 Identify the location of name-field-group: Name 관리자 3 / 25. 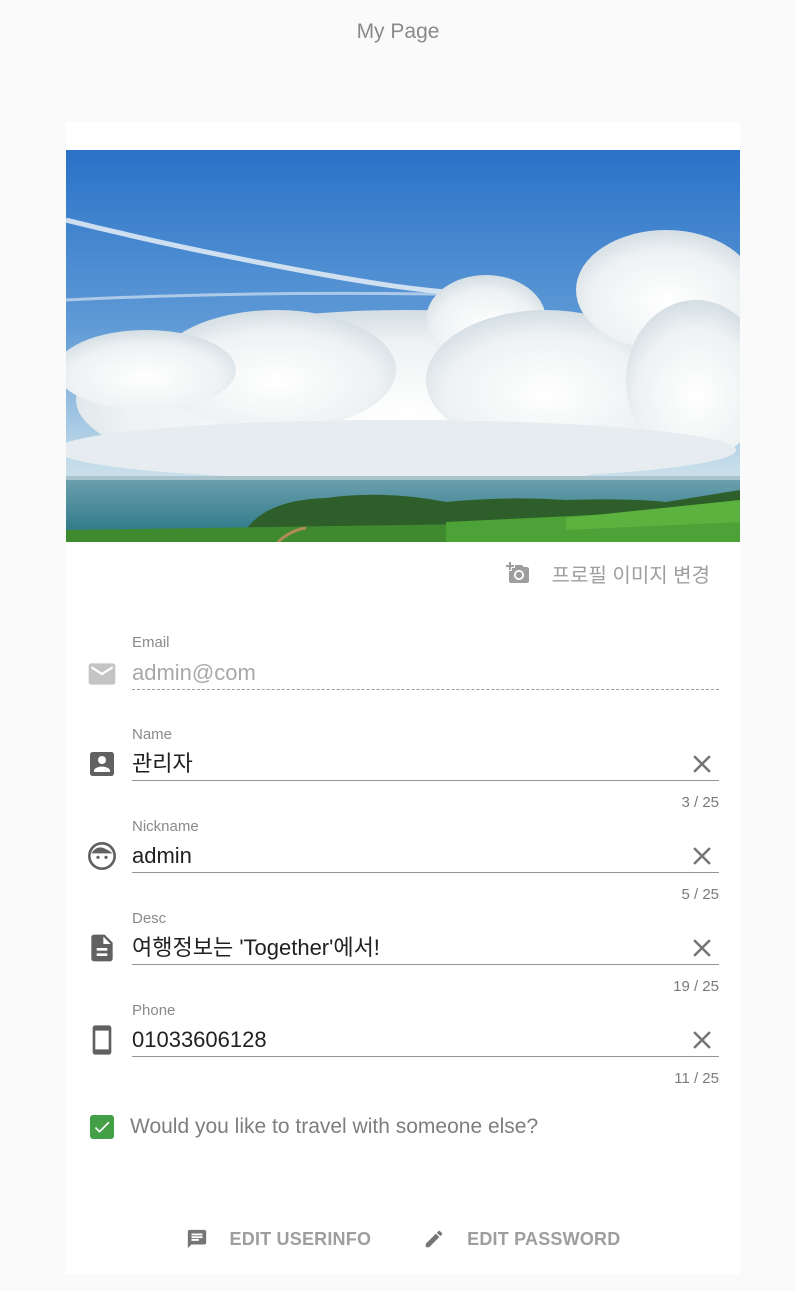
(402, 771).